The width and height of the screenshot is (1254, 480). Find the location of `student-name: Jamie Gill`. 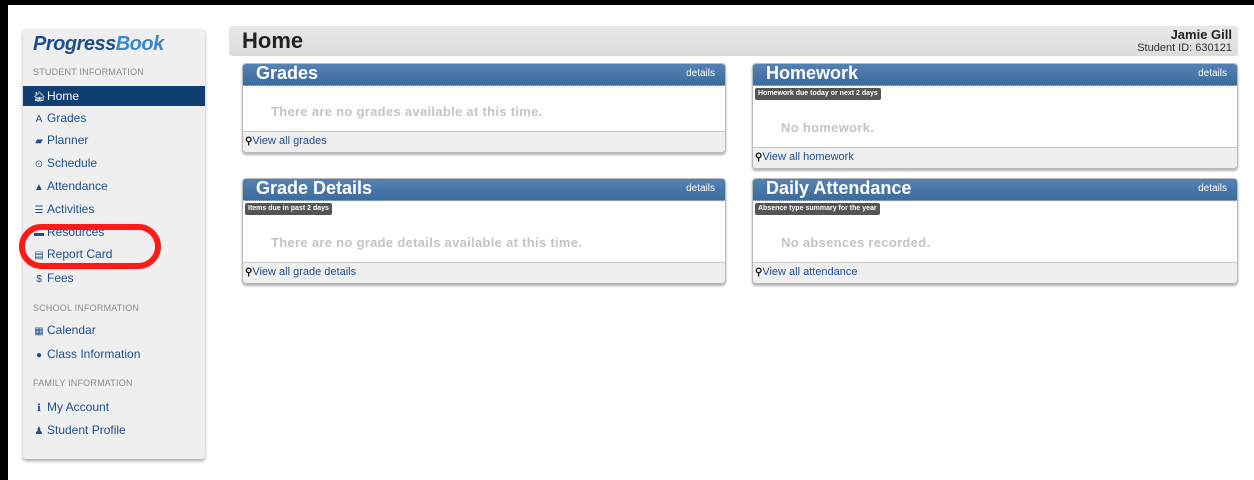

student-name: Jamie Gill is located at coordinates (1201, 34).